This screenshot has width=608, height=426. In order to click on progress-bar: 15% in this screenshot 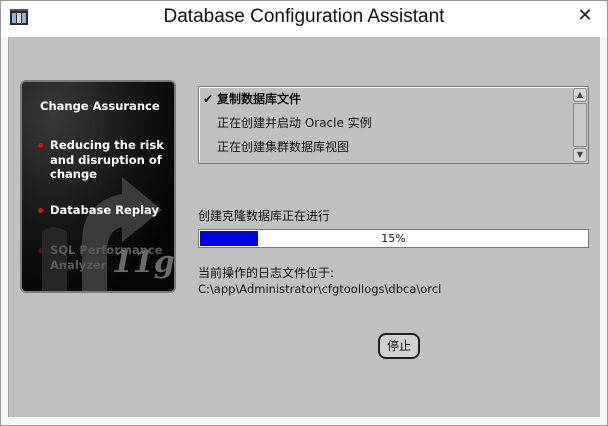, I will do `click(393, 238)`.